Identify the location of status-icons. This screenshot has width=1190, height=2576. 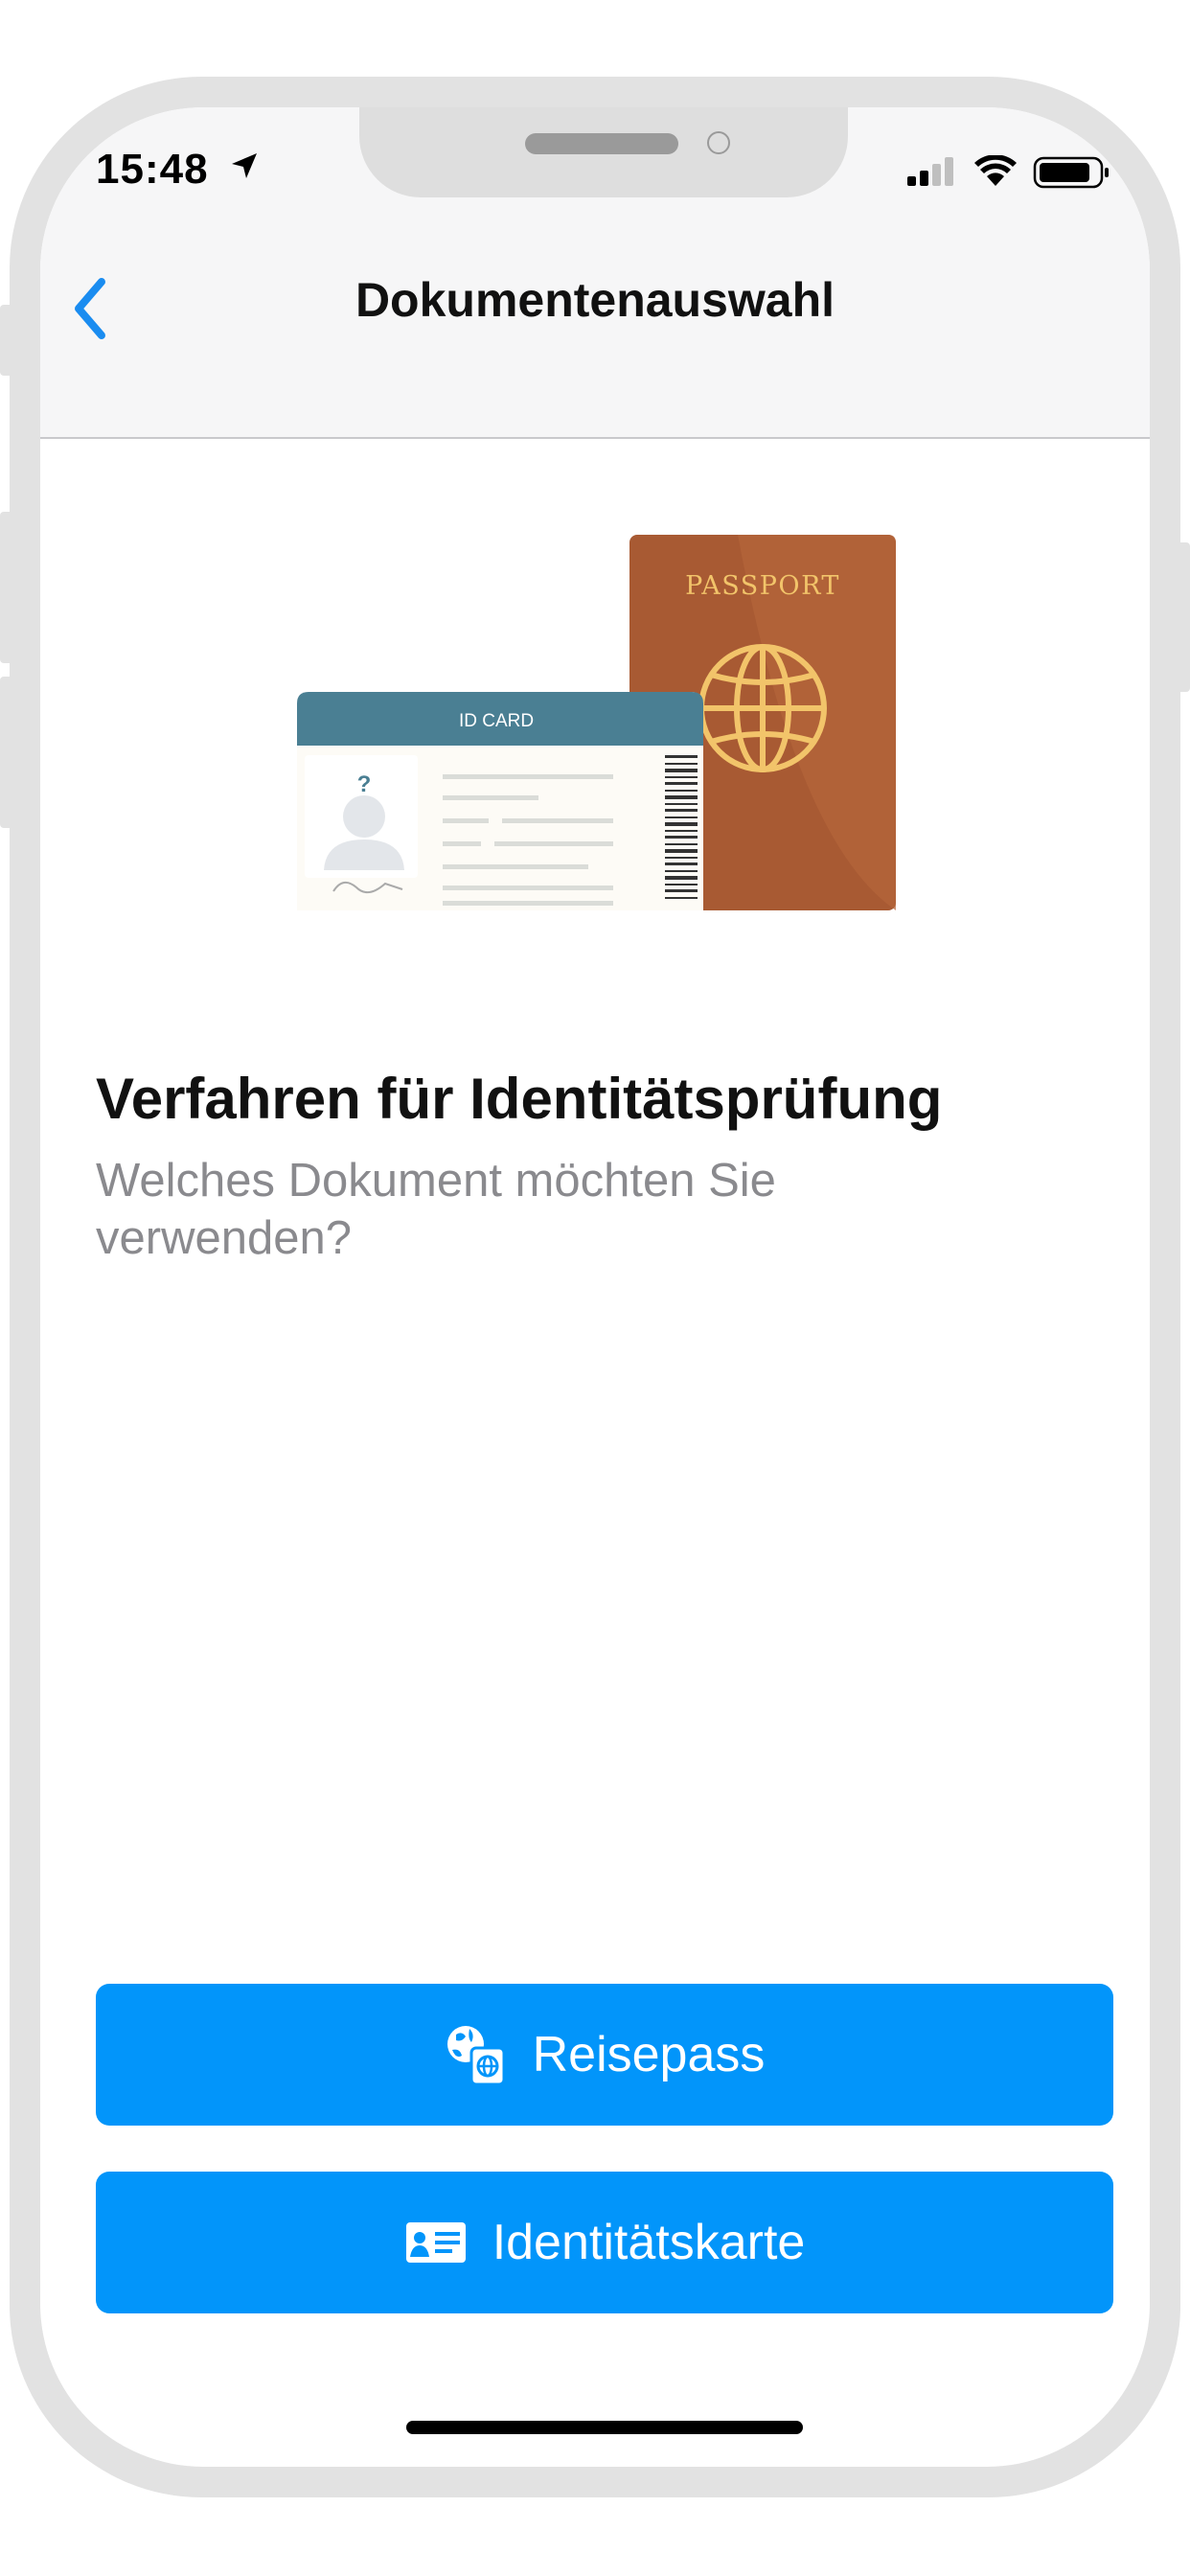
(1008, 172).